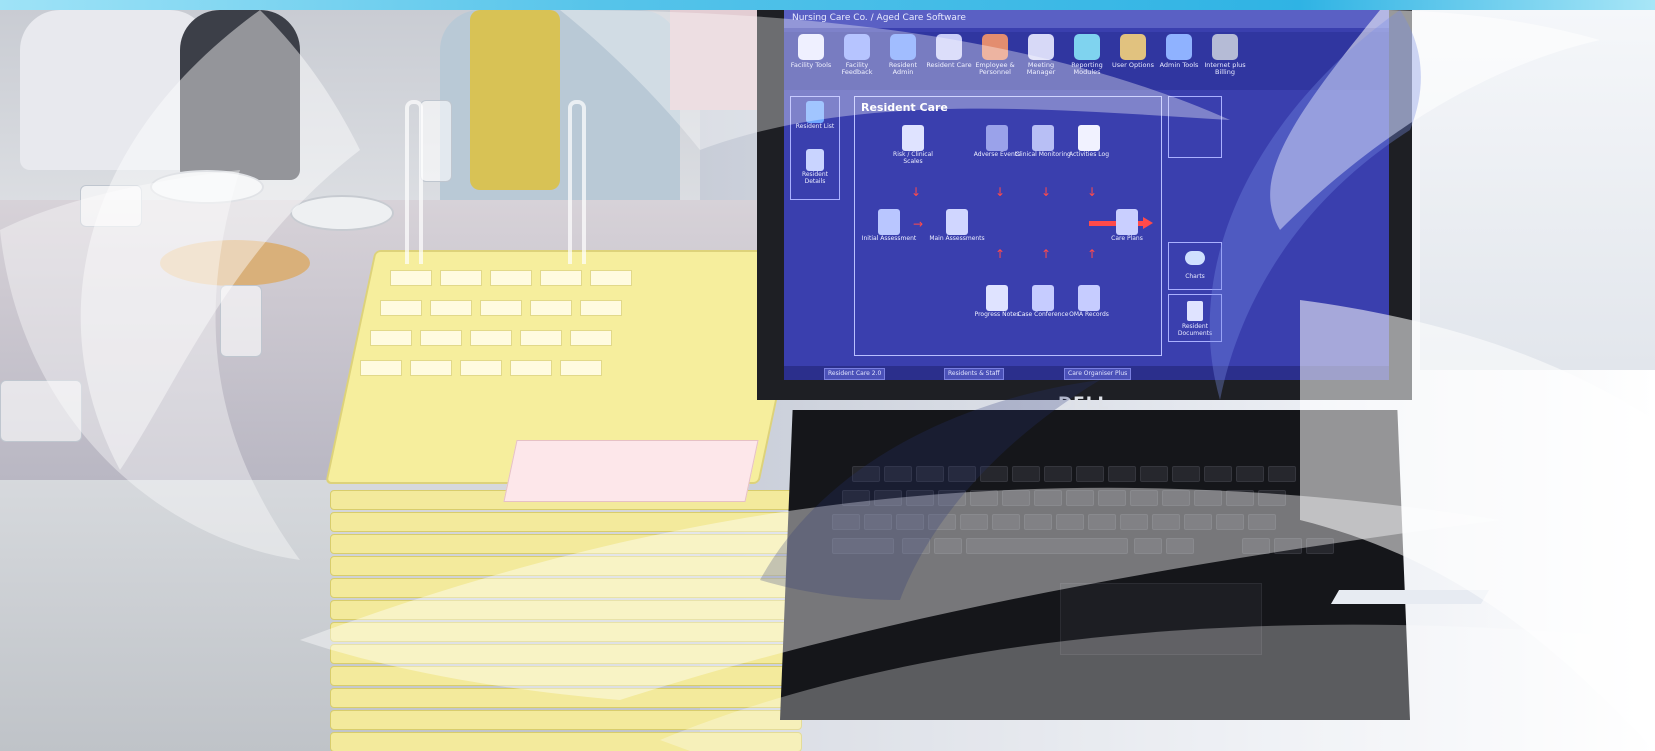 Image resolution: width=1655 pixels, height=751 pixels. Describe the element at coordinates (889, 222) in the screenshot. I see `initial-assessment-icon` at that location.